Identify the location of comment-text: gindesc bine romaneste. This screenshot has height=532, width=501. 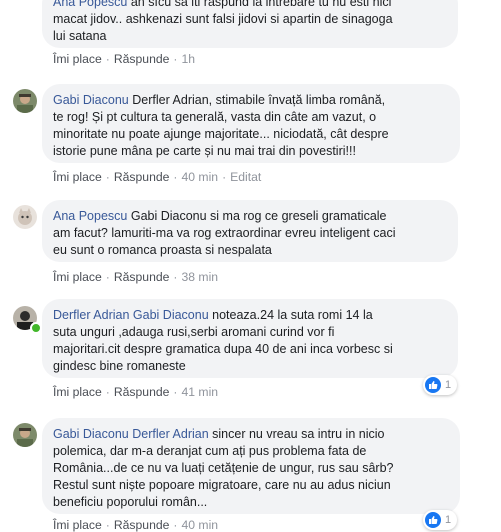
(119, 366).